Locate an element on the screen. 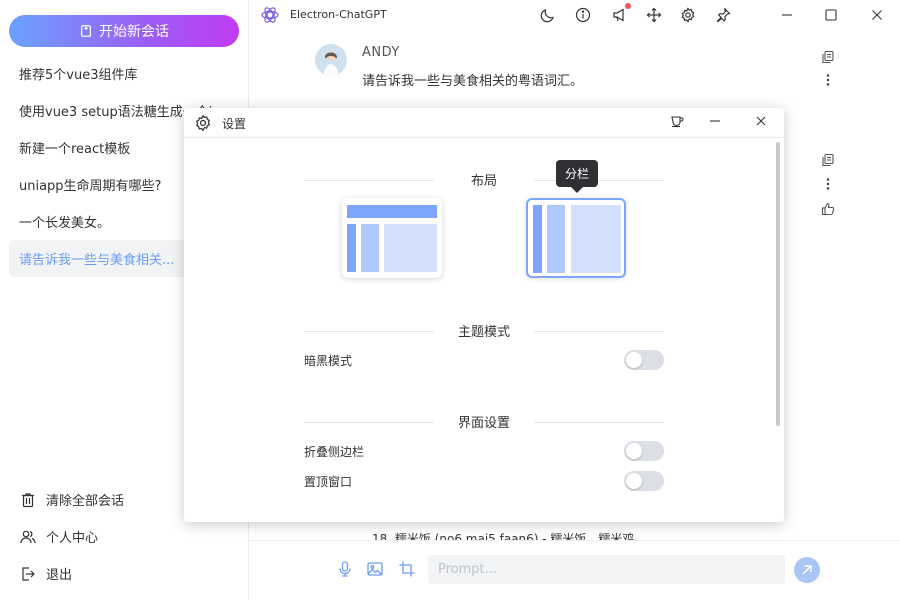 This screenshot has height=600, width=900. layout-section-label: 布局 is located at coordinates (483, 181).